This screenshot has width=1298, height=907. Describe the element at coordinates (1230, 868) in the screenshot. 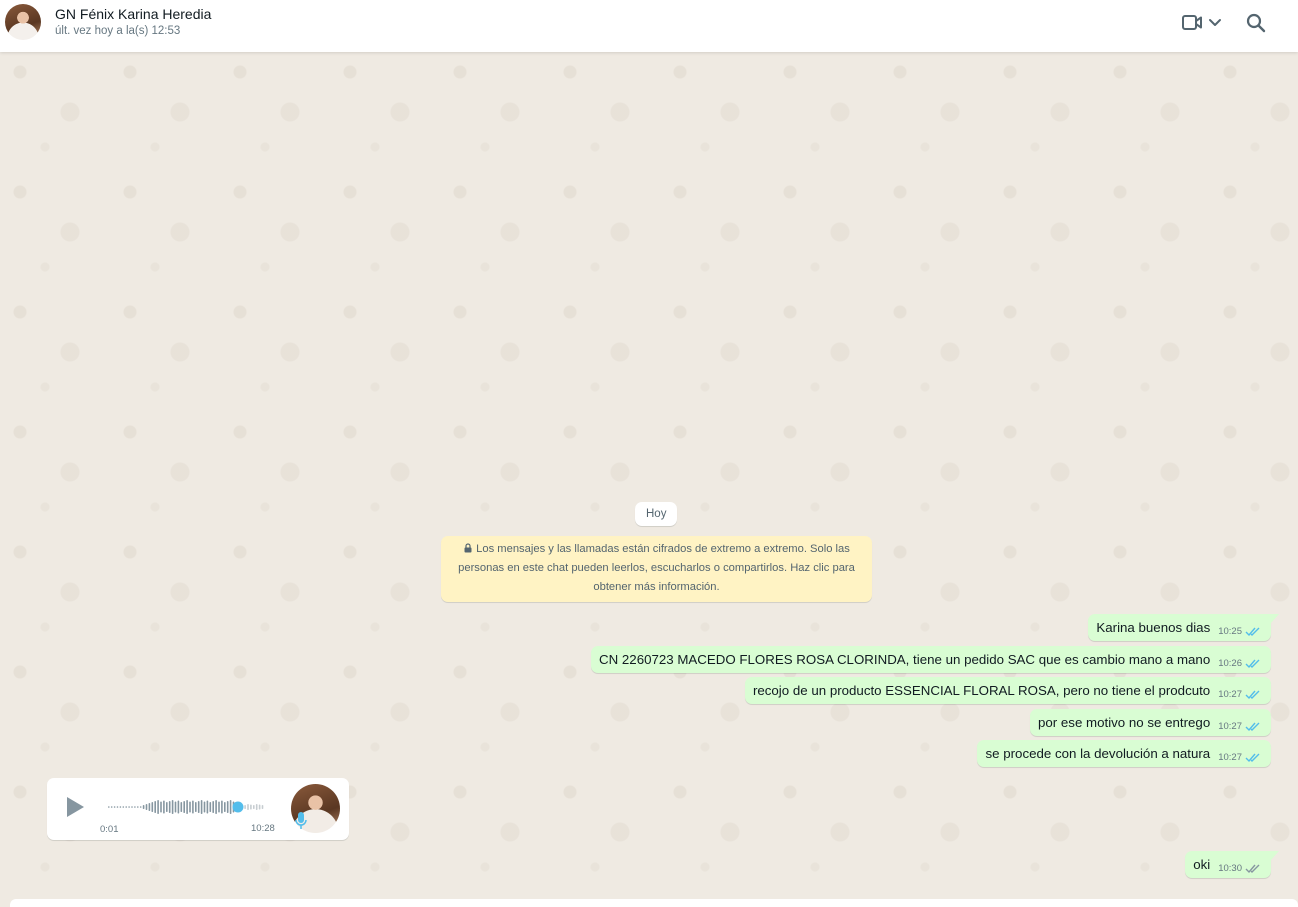

I see `message-time: 10:30` at that location.